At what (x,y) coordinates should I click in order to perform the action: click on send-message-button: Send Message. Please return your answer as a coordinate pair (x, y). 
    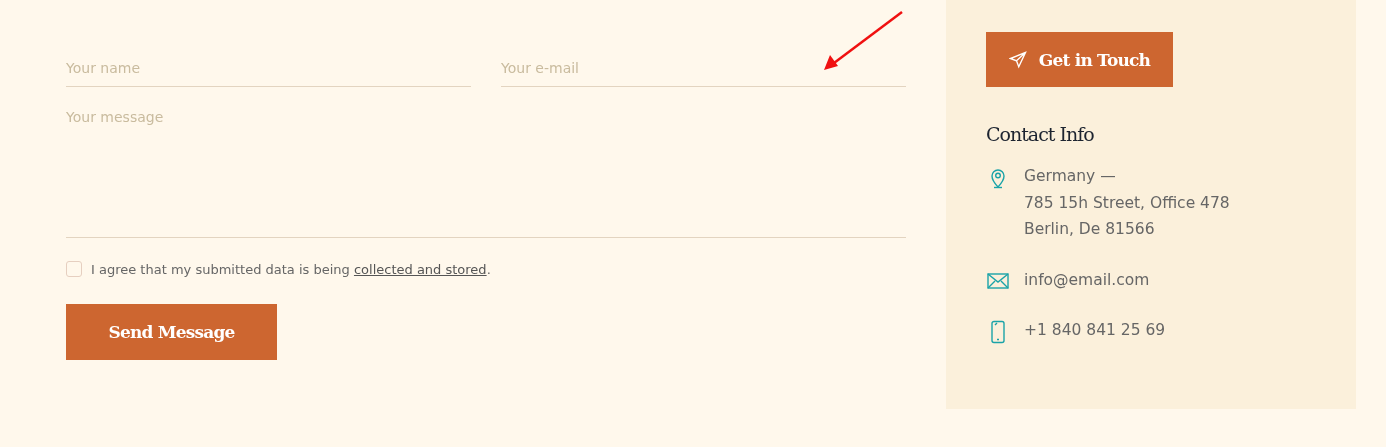
    Looking at the image, I should click on (171, 332).